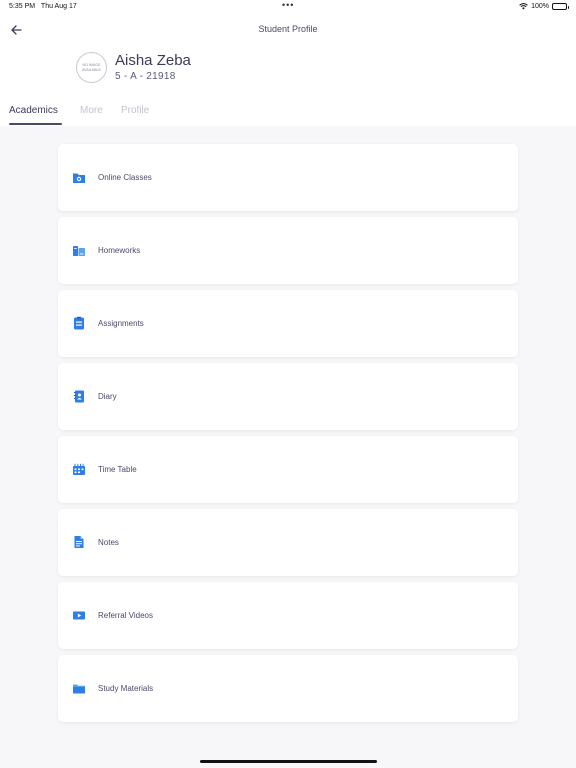 The image size is (576, 768). Describe the element at coordinates (79, 542) in the screenshot. I see `notes-icon` at that location.